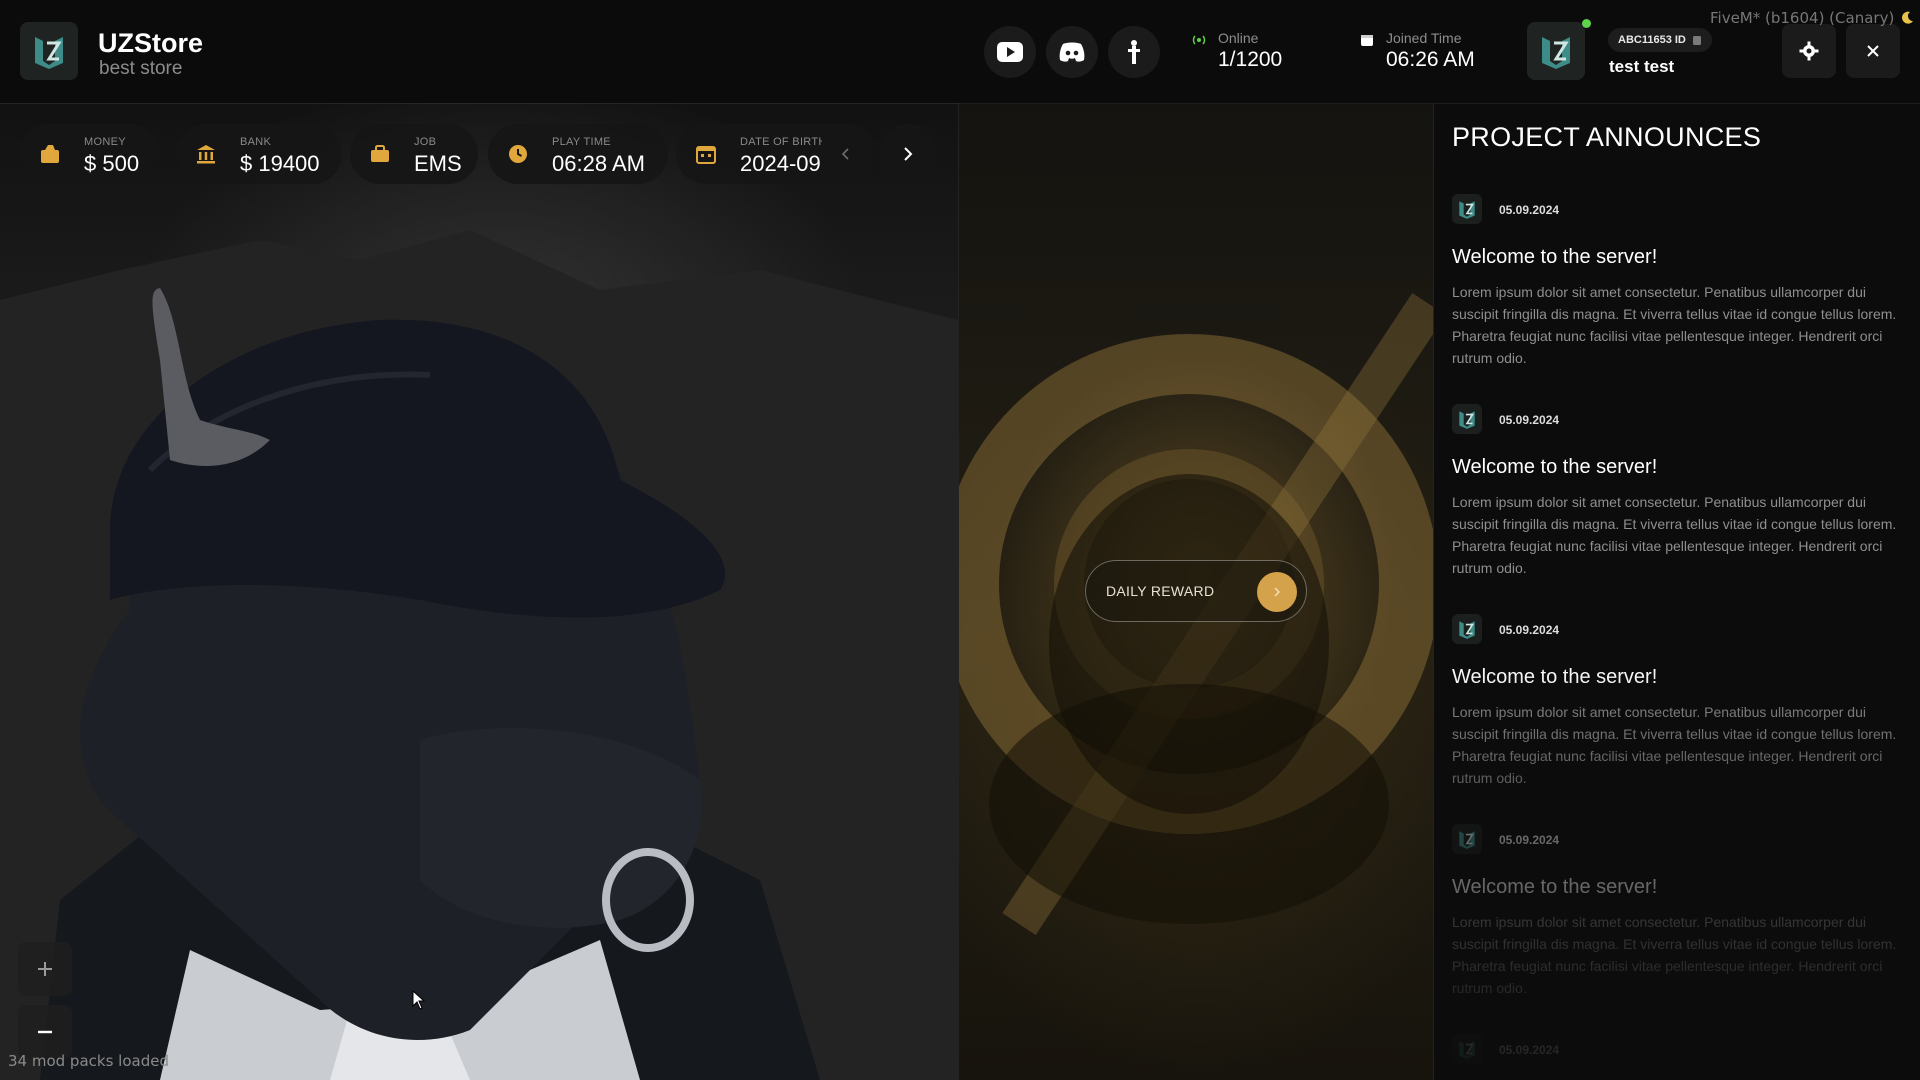 Image resolution: width=1920 pixels, height=1080 pixels. What do you see at coordinates (425, 142) in the screenshot?
I see `job-label: JOB` at bounding box center [425, 142].